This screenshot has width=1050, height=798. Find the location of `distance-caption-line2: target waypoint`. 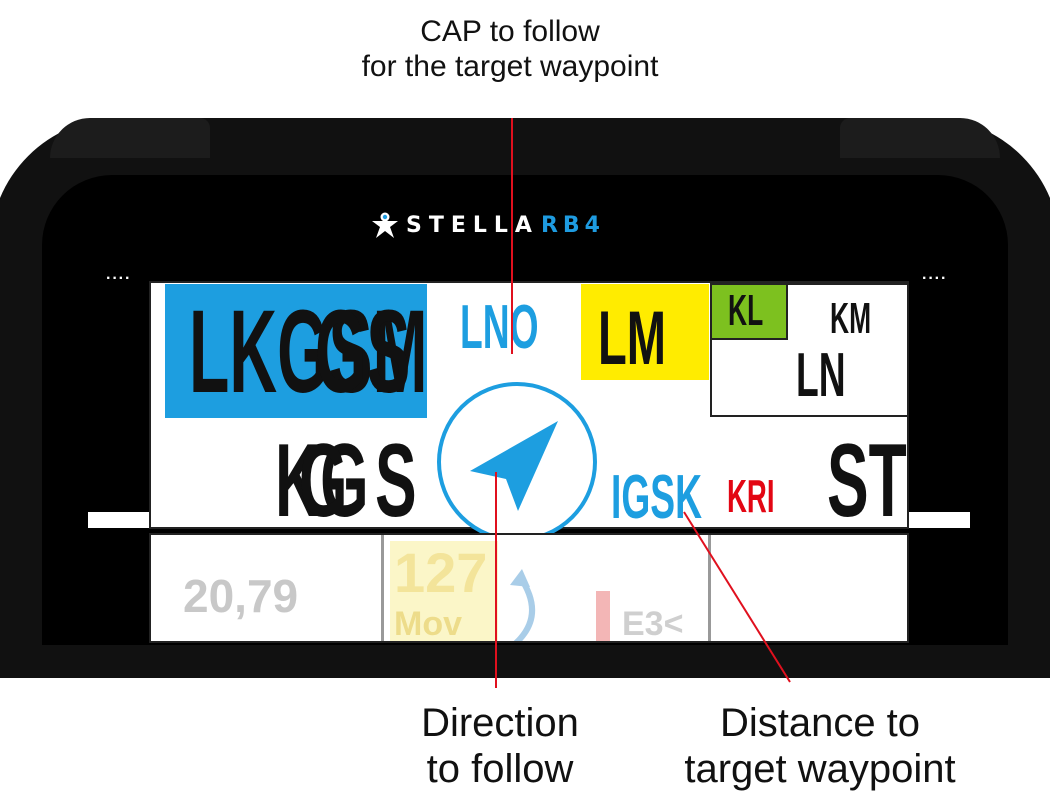

distance-caption-line2: target waypoint is located at coordinates (820, 769).